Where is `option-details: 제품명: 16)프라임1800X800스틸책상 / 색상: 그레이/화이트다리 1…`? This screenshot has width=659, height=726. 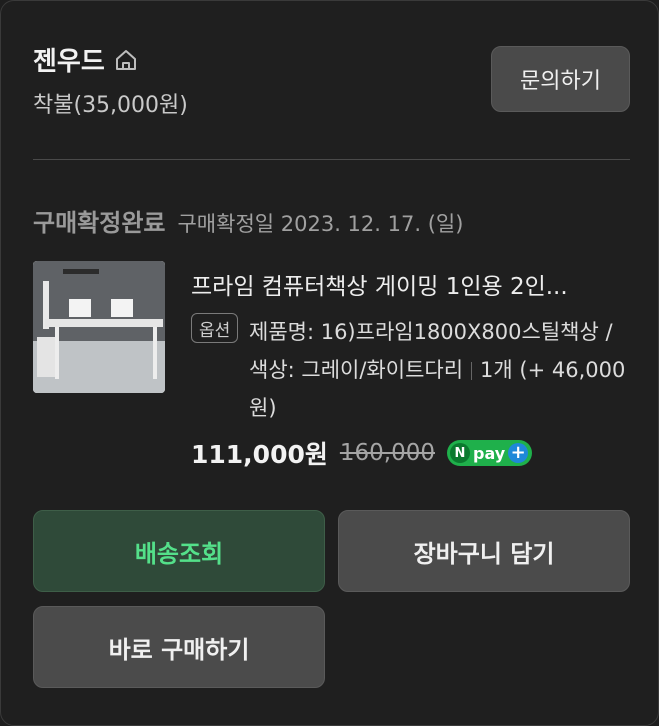
option-details: 제품명: 16)프라임1800X800스틸책상 / 색상: 그레이/화이트다리 1… is located at coordinates (439, 370).